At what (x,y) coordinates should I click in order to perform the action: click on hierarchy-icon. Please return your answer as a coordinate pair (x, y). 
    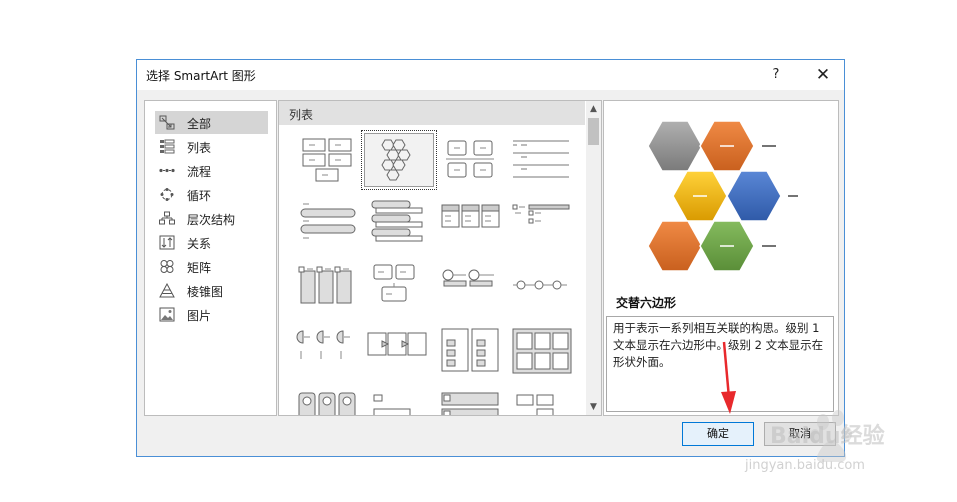
    Looking at the image, I should click on (167, 218).